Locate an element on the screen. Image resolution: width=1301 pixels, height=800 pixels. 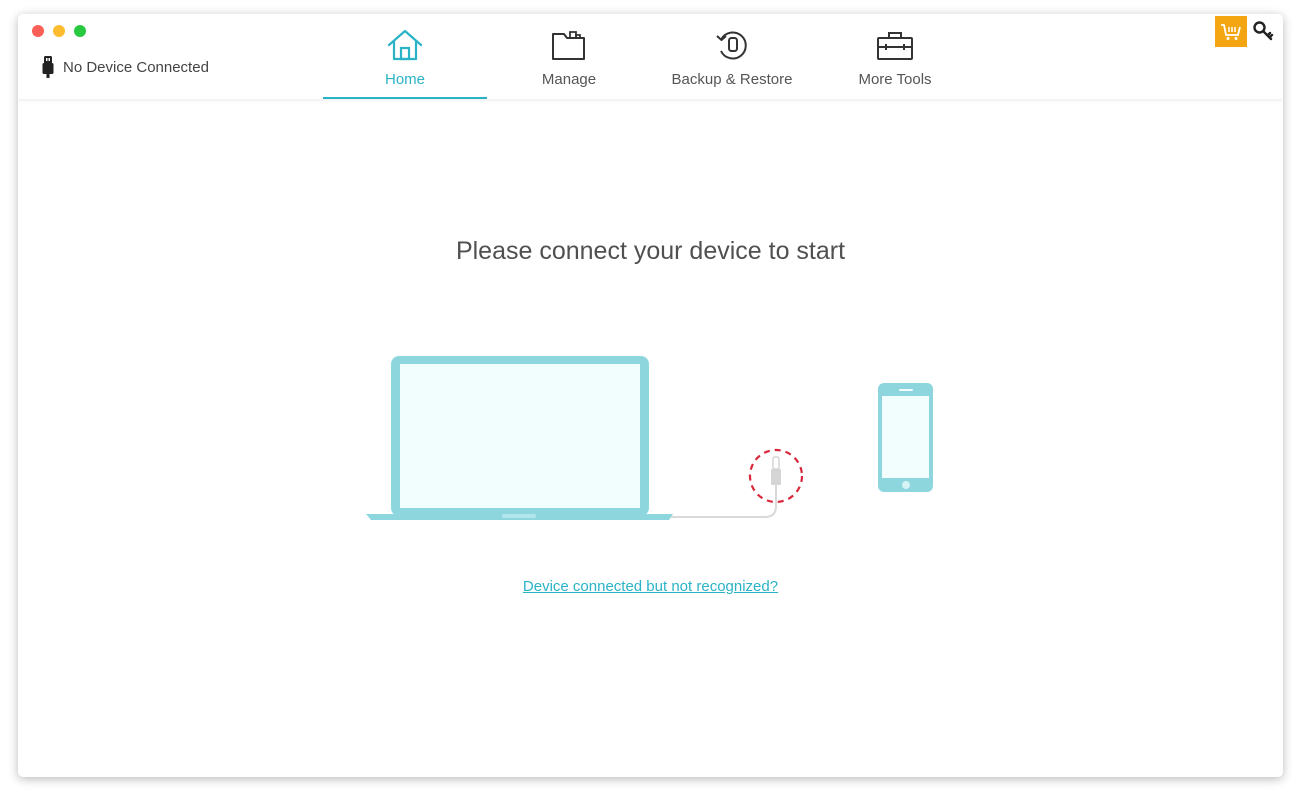
help-link-container: Device connected but not recognized? is located at coordinates (650, 586).